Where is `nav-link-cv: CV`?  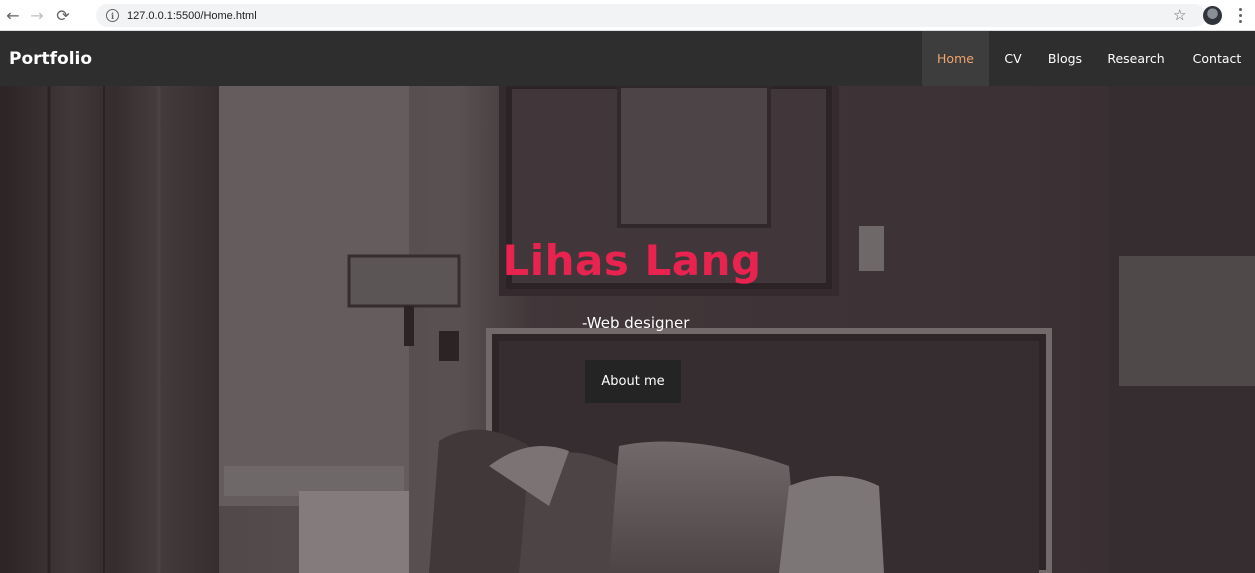
nav-link-cv: CV is located at coordinates (1013, 58).